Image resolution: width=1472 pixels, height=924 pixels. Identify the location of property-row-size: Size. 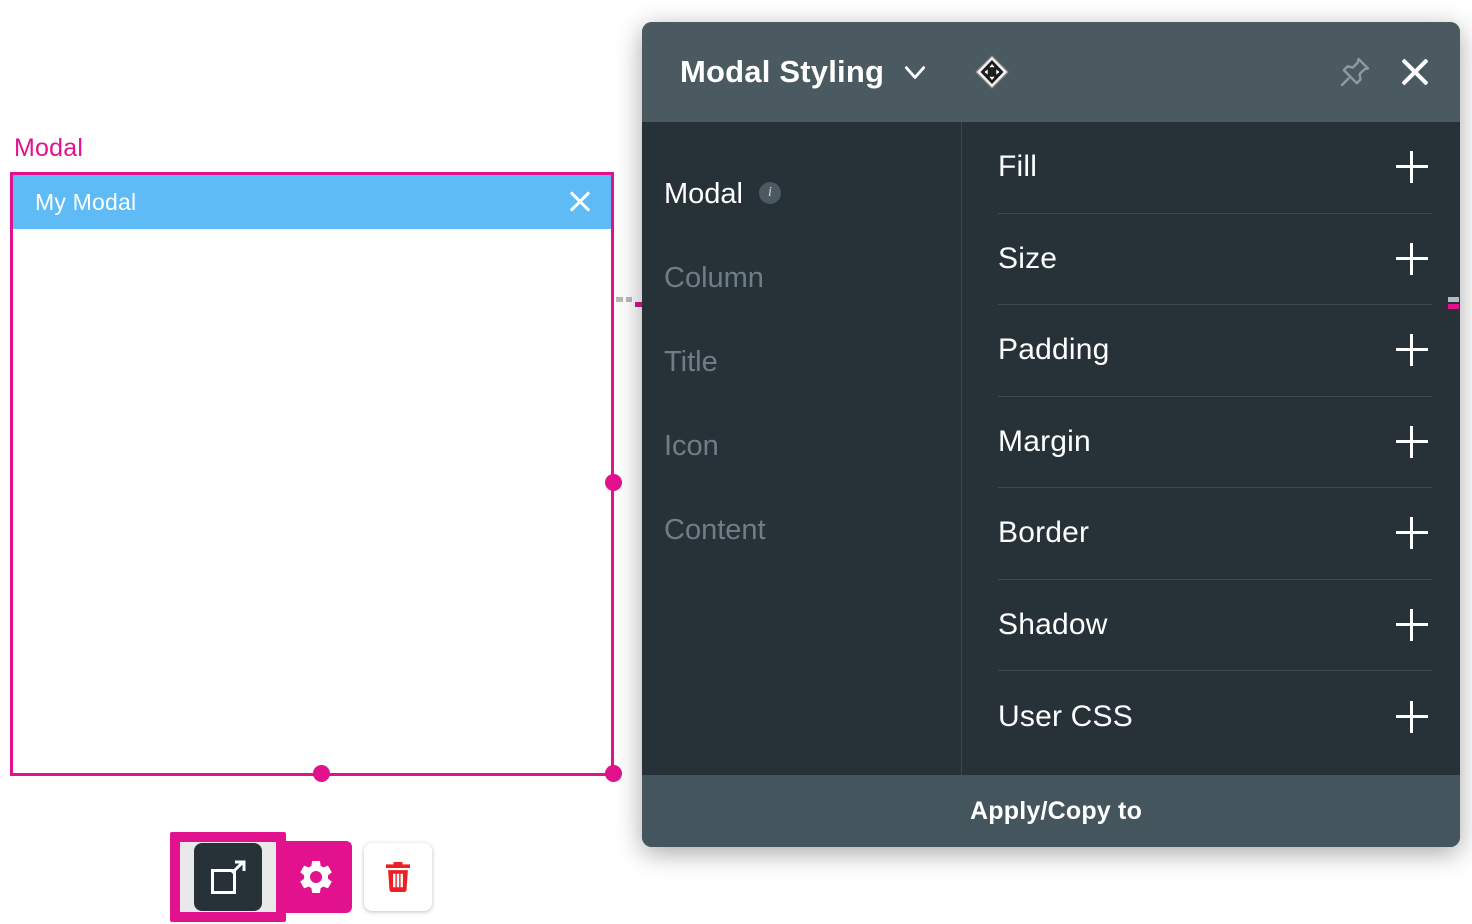
(1215, 259).